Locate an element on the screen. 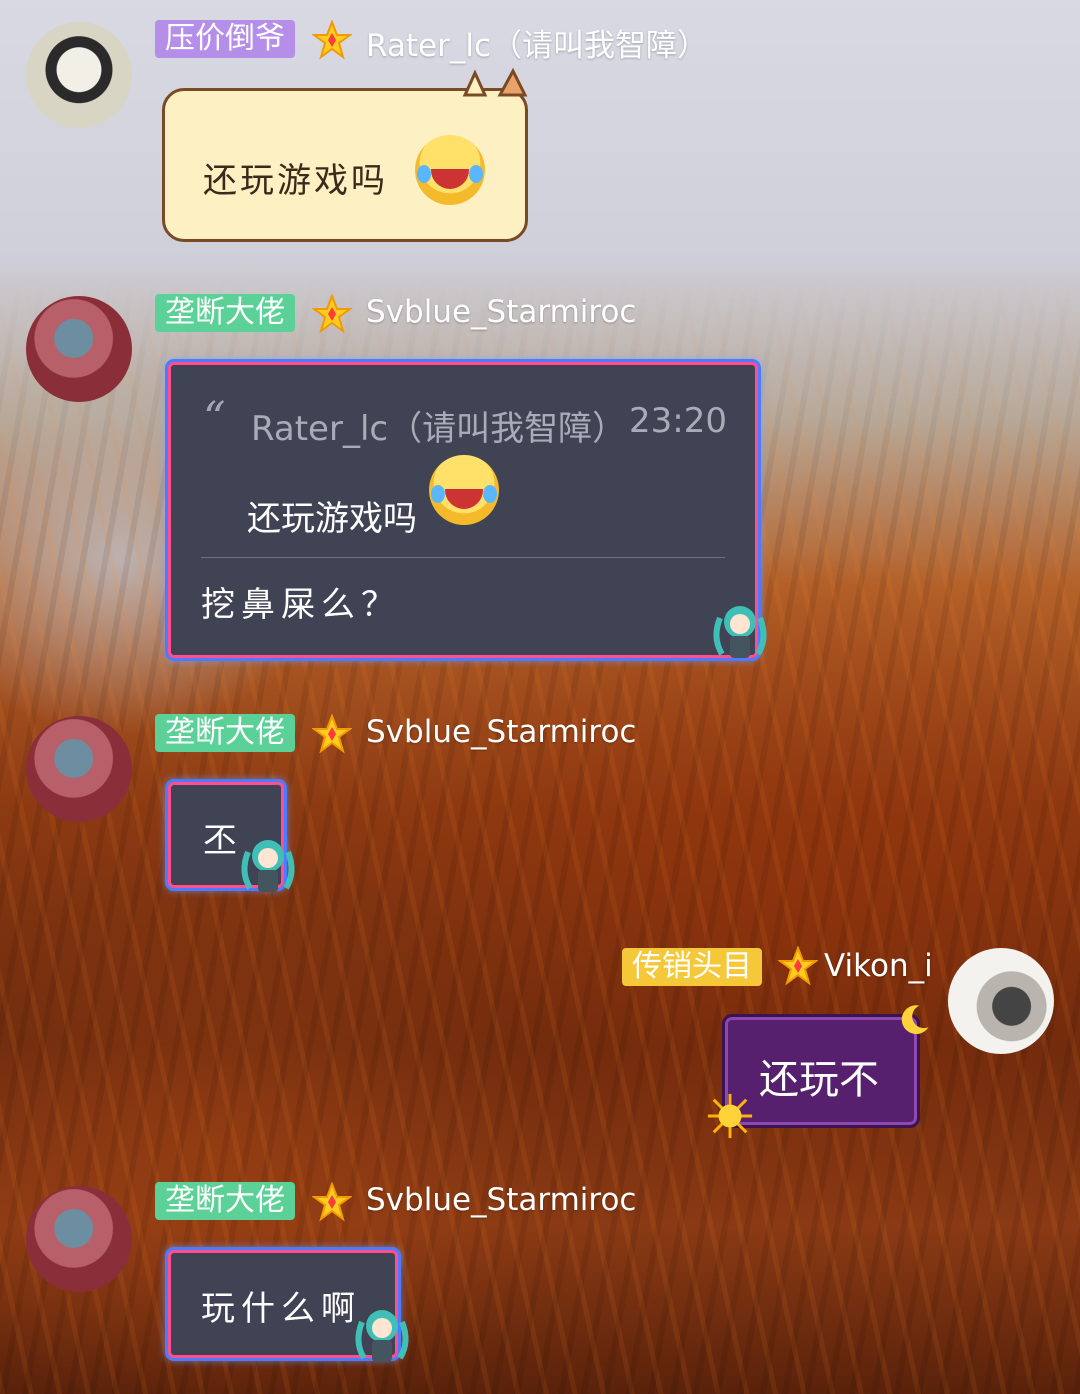  sun-icon is located at coordinates (730, 1116).